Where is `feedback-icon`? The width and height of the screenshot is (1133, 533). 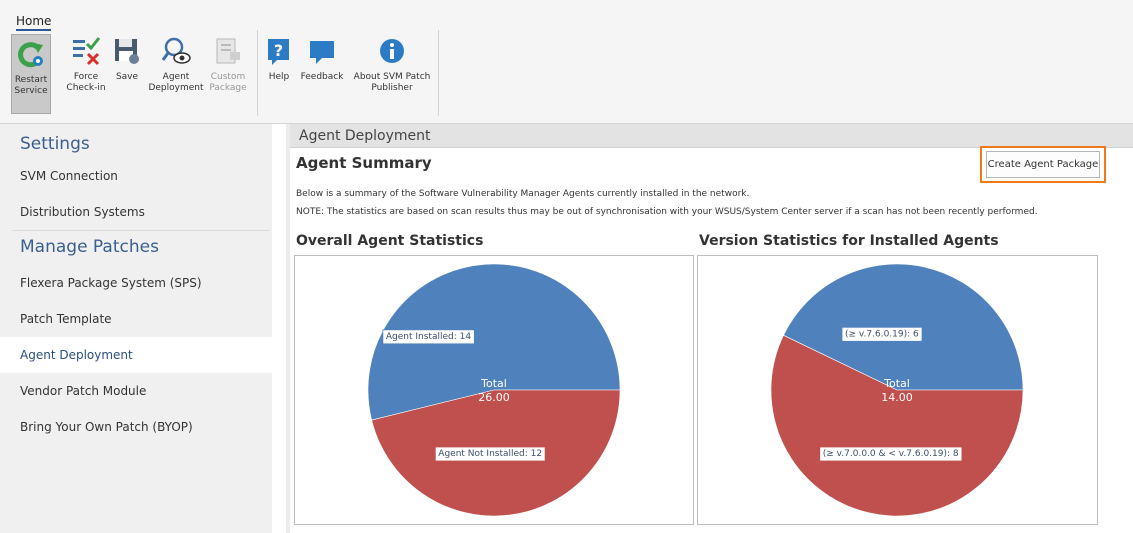 feedback-icon is located at coordinates (322, 51).